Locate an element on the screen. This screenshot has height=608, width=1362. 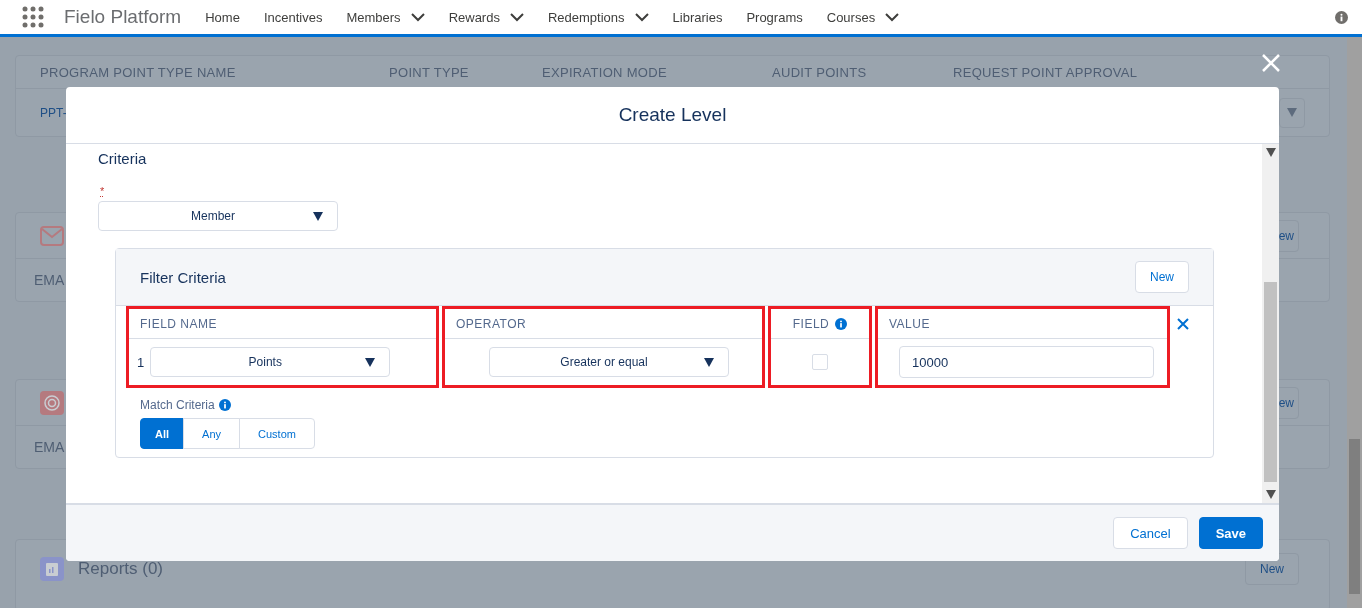
panel-title: Filter Criteria is located at coordinates (183, 277).